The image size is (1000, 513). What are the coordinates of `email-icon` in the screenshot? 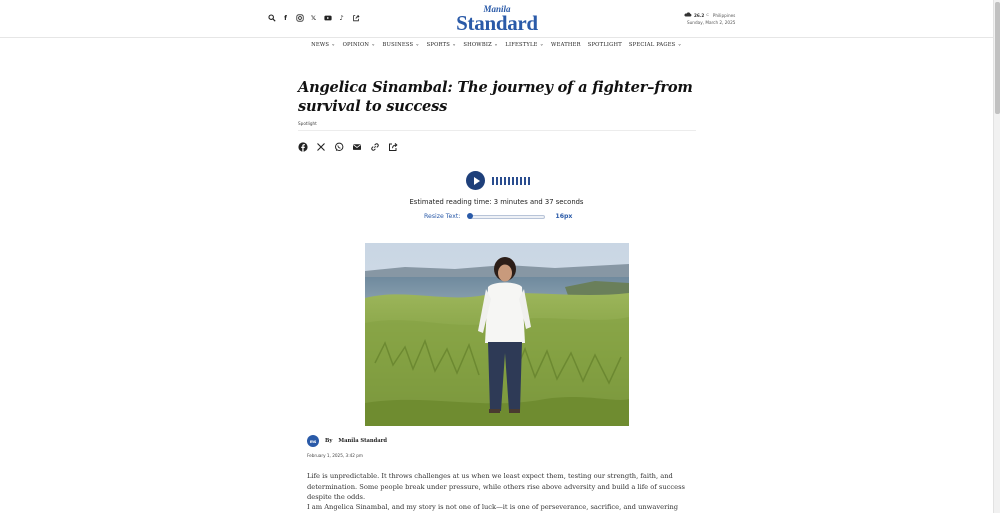 It's located at (357, 143).